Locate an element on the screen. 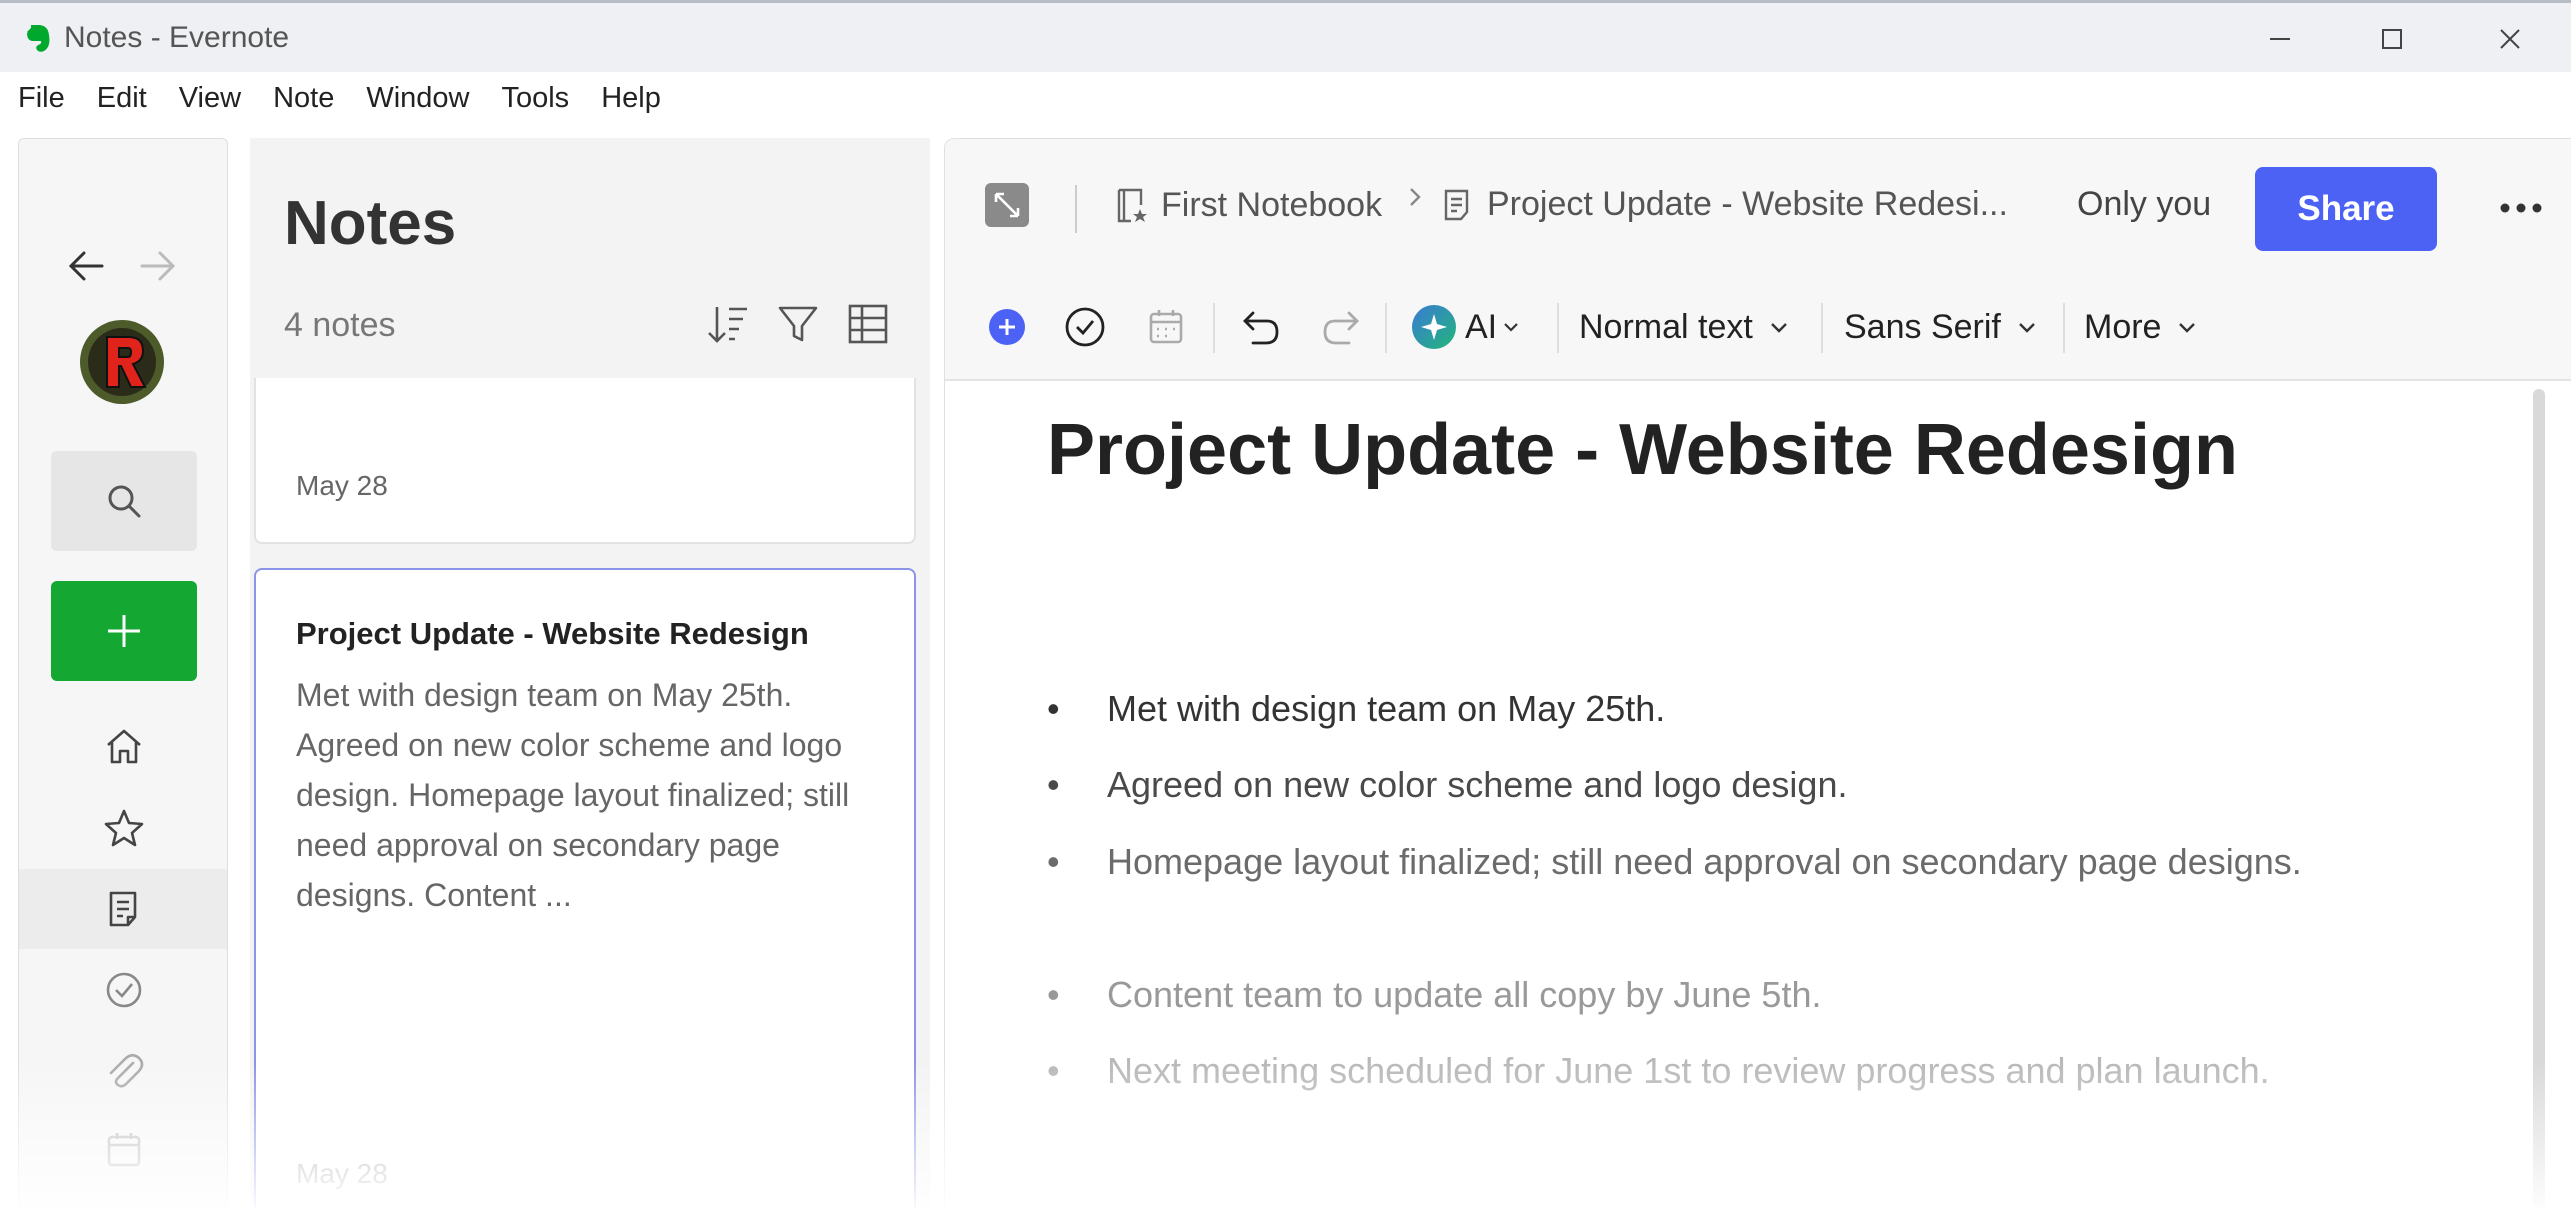 The image size is (2571, 1208). font-dropdown: Sans Serif is located at coordinates (1941, 327).